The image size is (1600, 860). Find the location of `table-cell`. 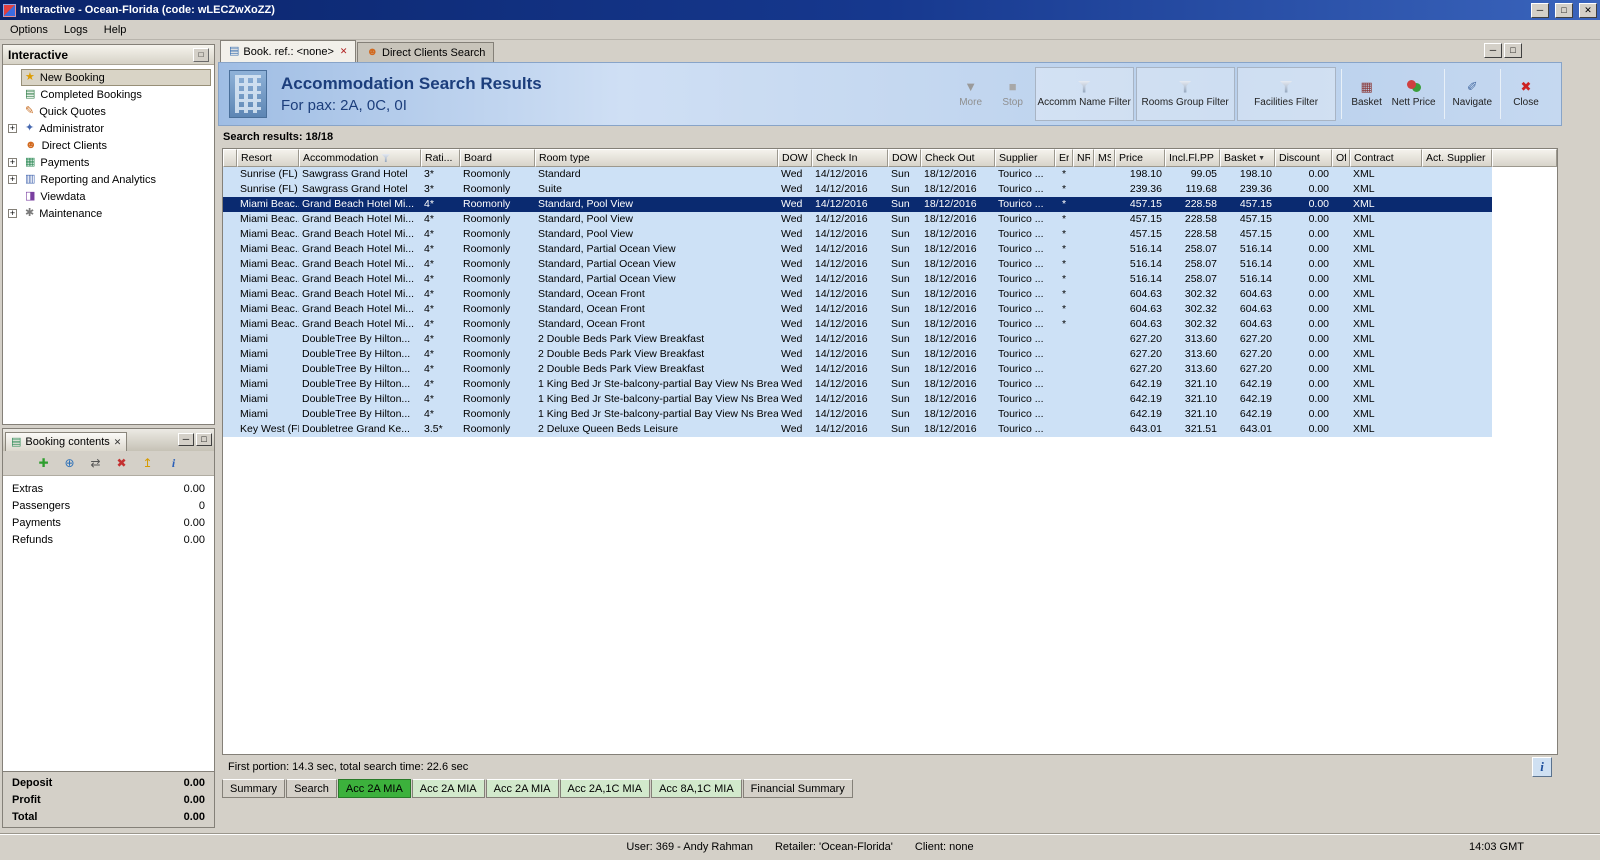

table-cell is located at coordinates (1083, 309).